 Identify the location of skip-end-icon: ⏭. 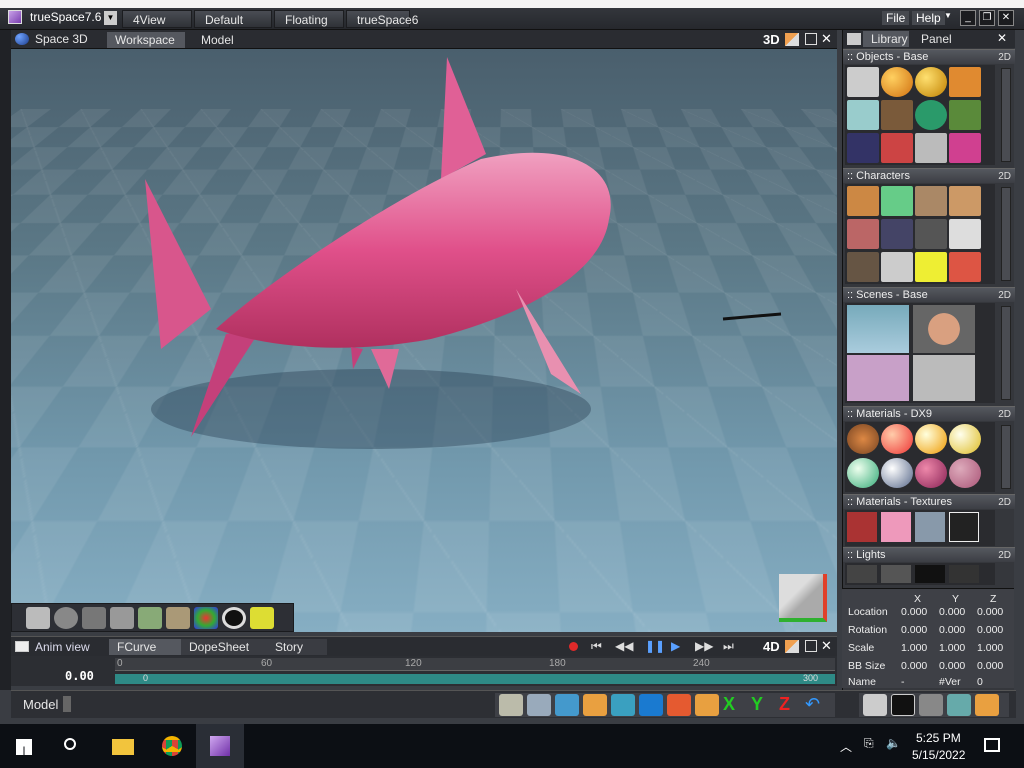
(728, 646).